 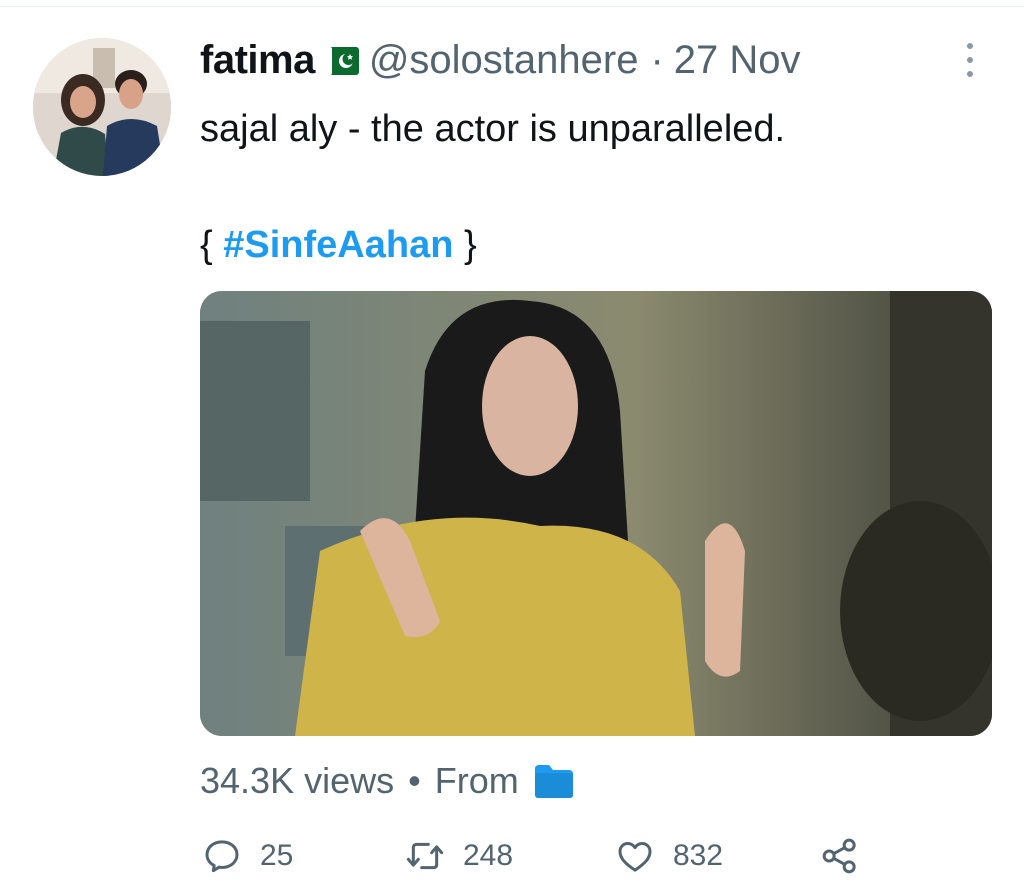 I want to click on views-count: 34.3K views, so click(x=297, y=780).